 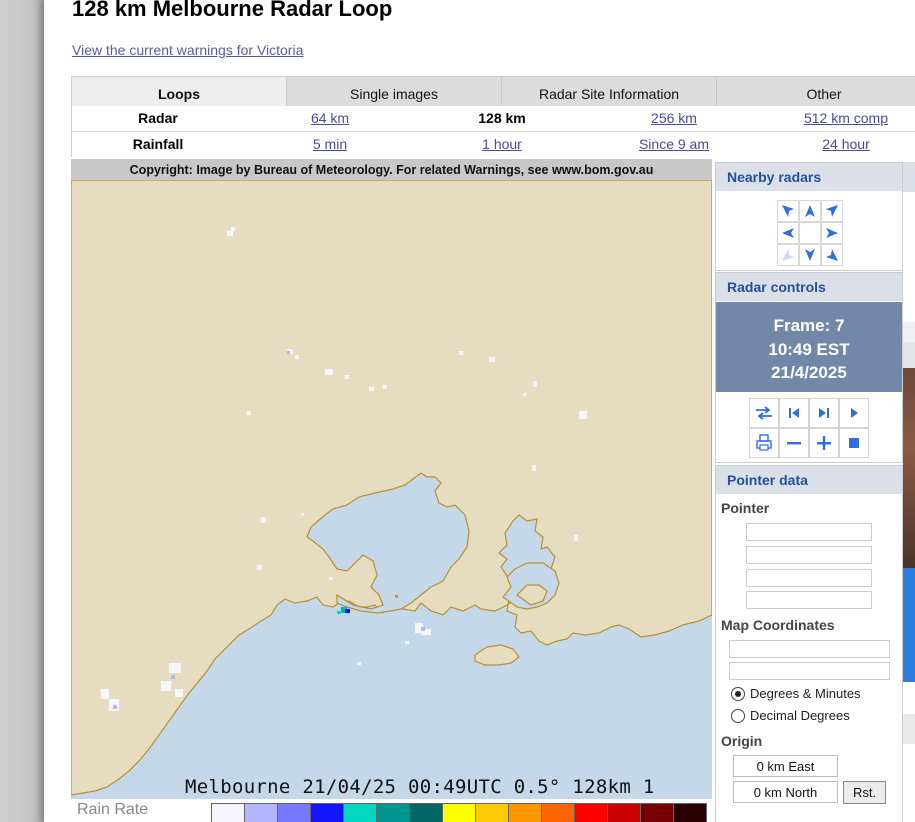 I want to click on center-blank, so click(x=810, y=233).